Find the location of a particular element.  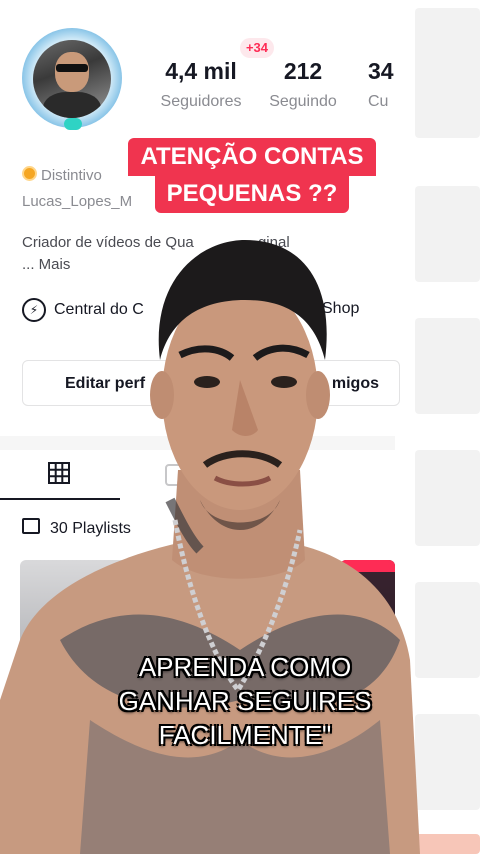

grid-icon is located at coordinates (59, 473).